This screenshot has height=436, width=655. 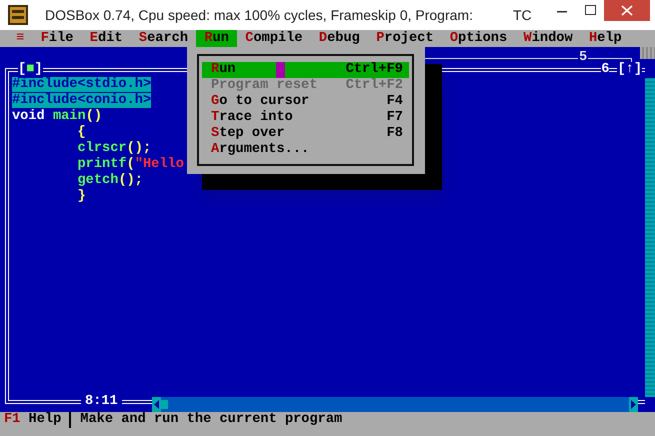 I want to click on menu-item: Run, so click(x=217, y=38).